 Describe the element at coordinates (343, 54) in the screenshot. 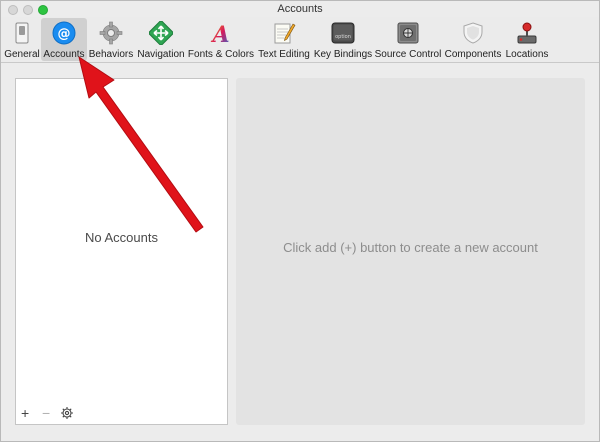

I see `tab-key-bindings-label: Key Bindings` at that location.